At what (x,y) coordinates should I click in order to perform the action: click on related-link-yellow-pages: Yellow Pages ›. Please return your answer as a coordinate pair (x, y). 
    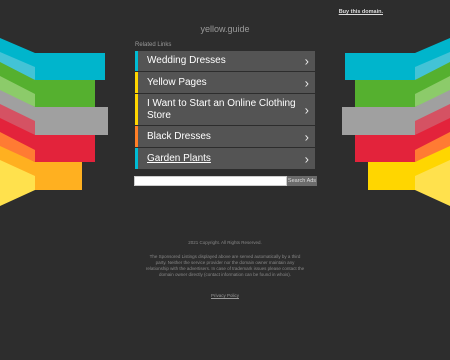
    Looking at the image, I should click on (225, 82).